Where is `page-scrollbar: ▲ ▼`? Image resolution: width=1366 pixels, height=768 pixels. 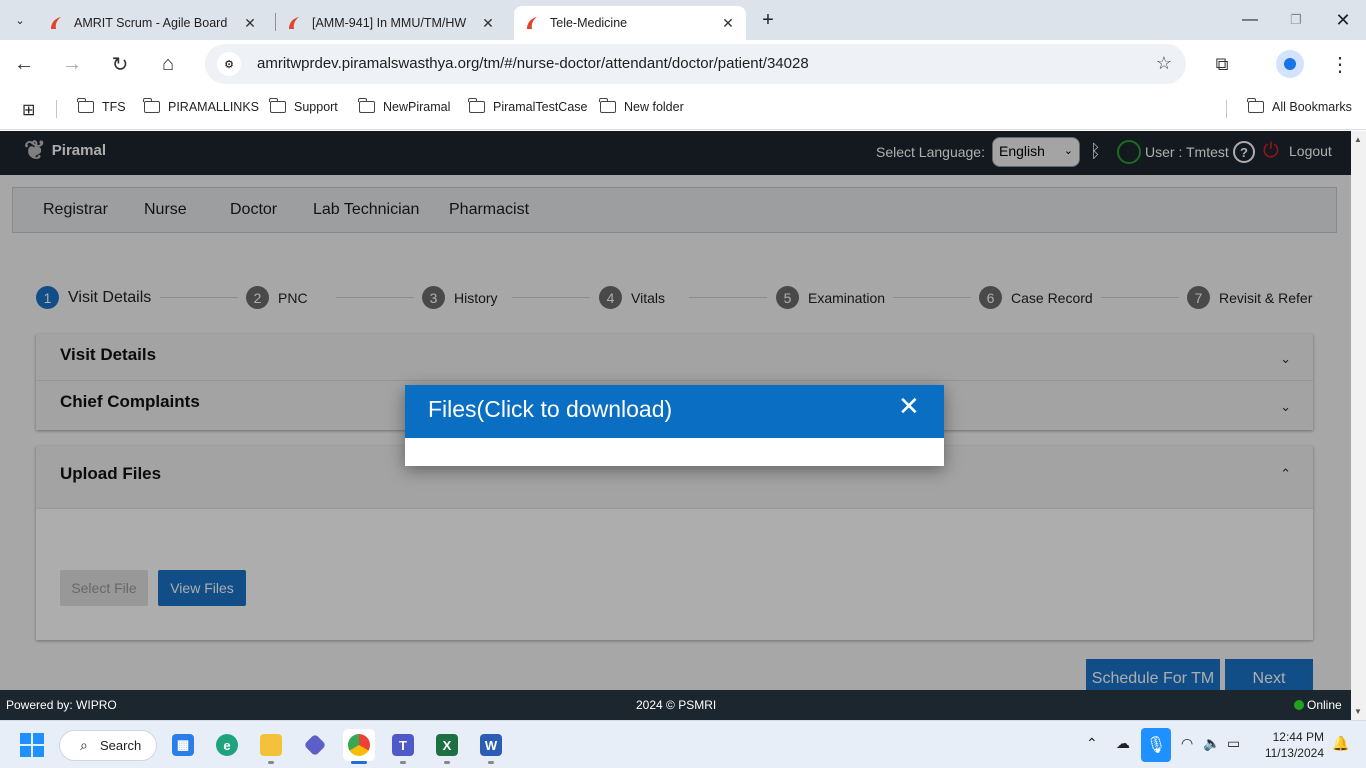
page-scrollbar: ▲ ▼ is located at coordinates (1358, 425).